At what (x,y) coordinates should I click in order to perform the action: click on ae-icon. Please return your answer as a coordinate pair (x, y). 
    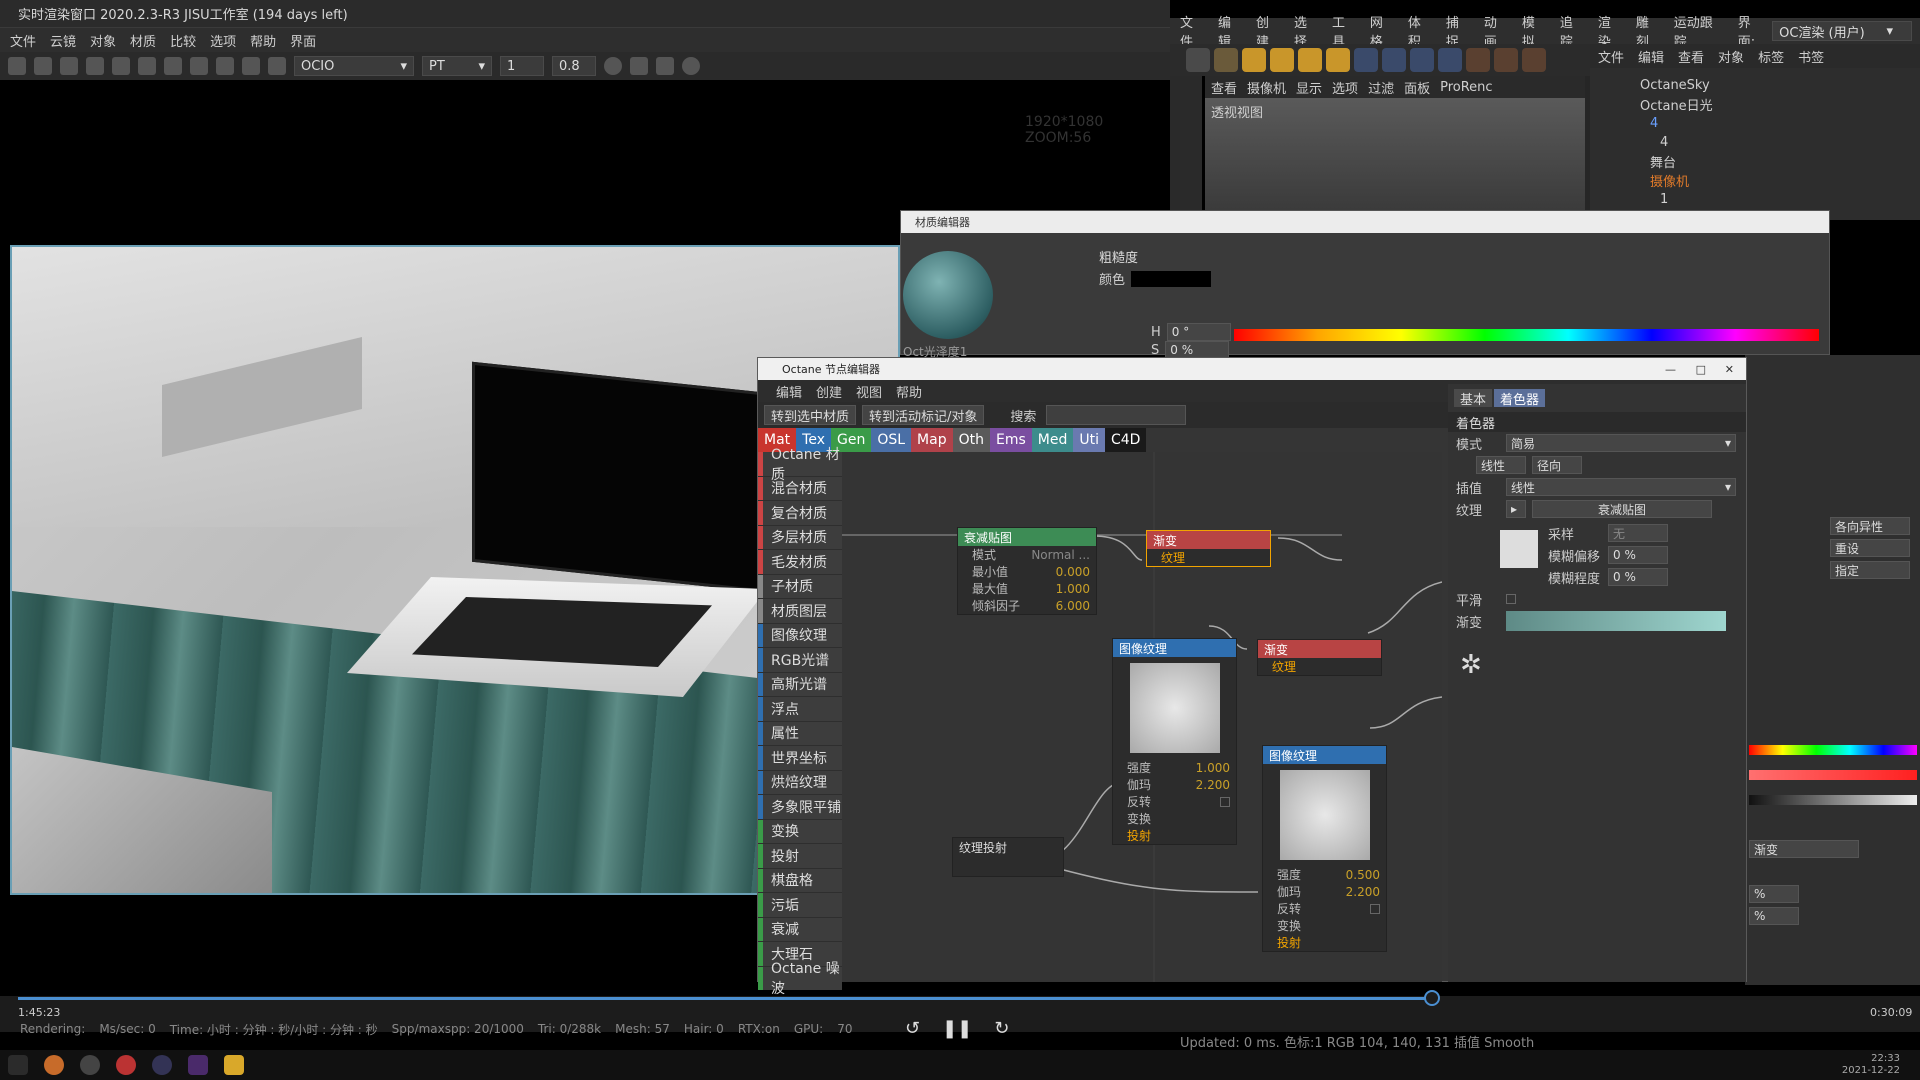
    Looking at the image, I should click on (198, 1065).